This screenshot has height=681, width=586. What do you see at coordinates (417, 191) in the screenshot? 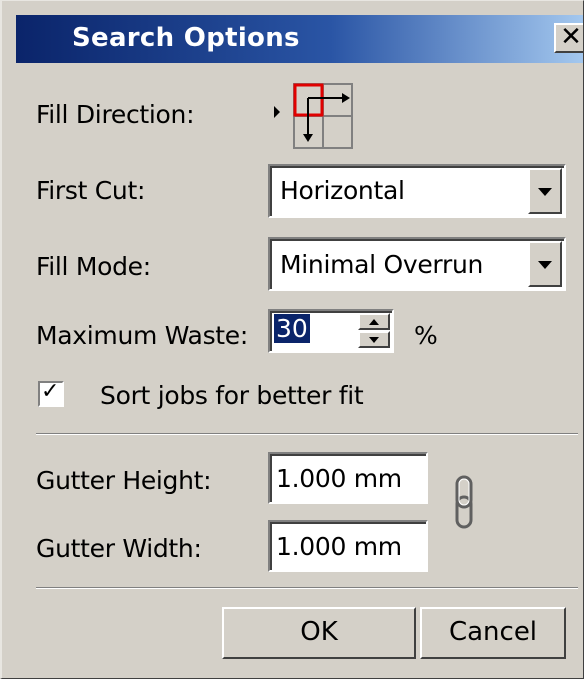
I see `first-cut-select: Horizontal` at bounding box center [417, 191].